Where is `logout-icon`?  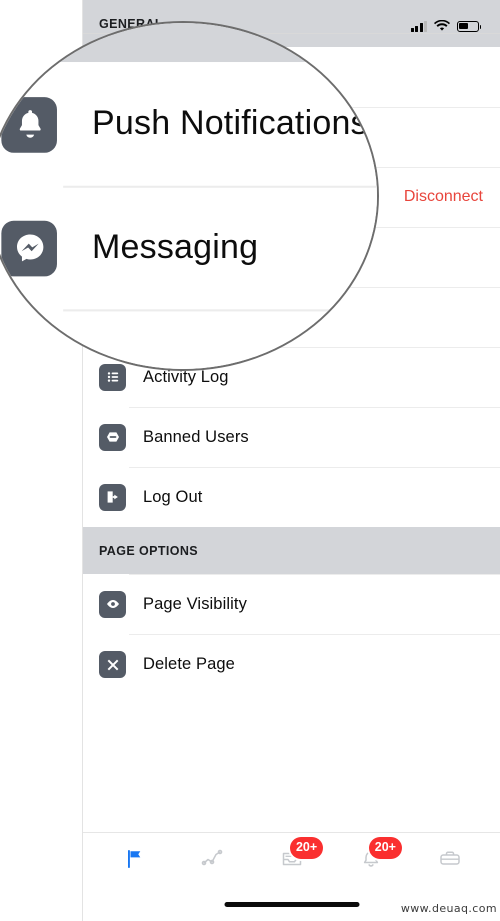 logout-icon is located at coordinates (112, 497).